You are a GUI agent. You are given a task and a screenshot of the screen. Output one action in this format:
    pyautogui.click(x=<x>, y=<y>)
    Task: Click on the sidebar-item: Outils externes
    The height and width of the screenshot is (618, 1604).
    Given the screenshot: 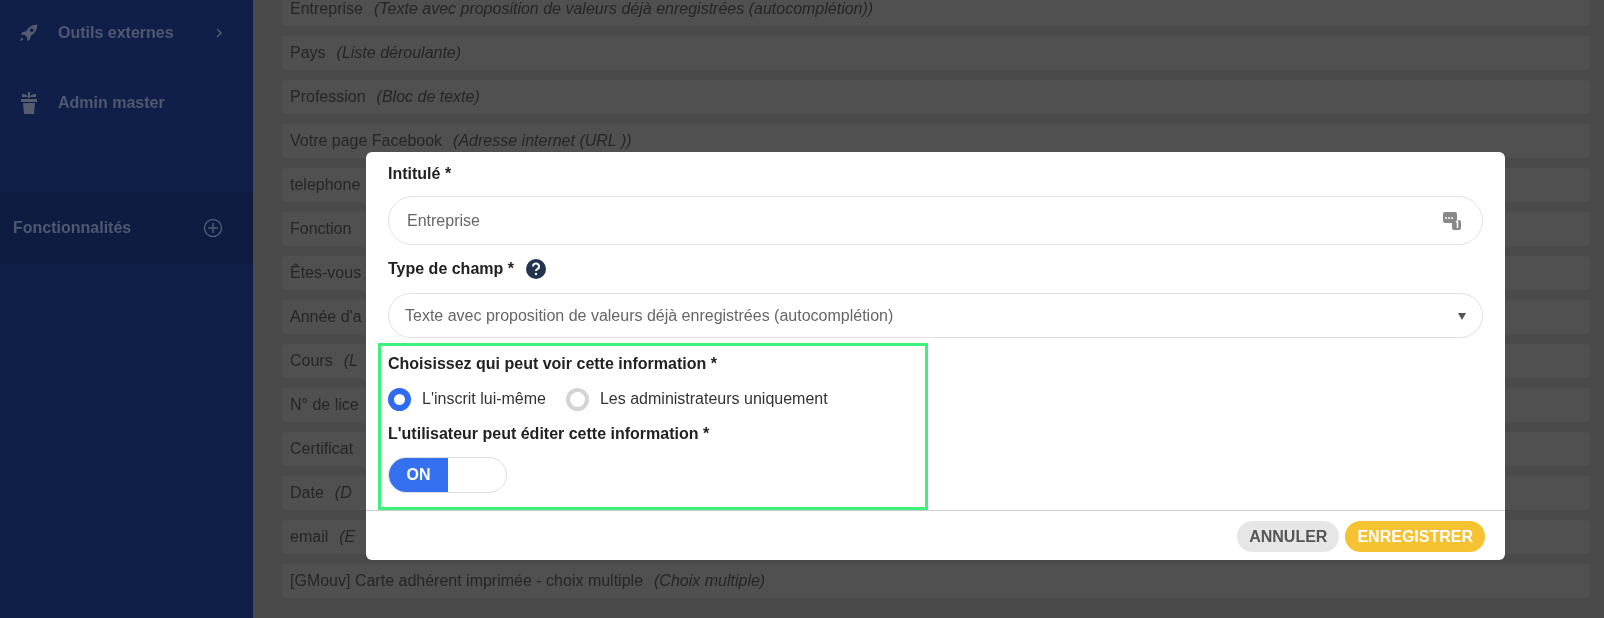 What is the action you would take?
    pyautogui.click(x=126, y=33)
    